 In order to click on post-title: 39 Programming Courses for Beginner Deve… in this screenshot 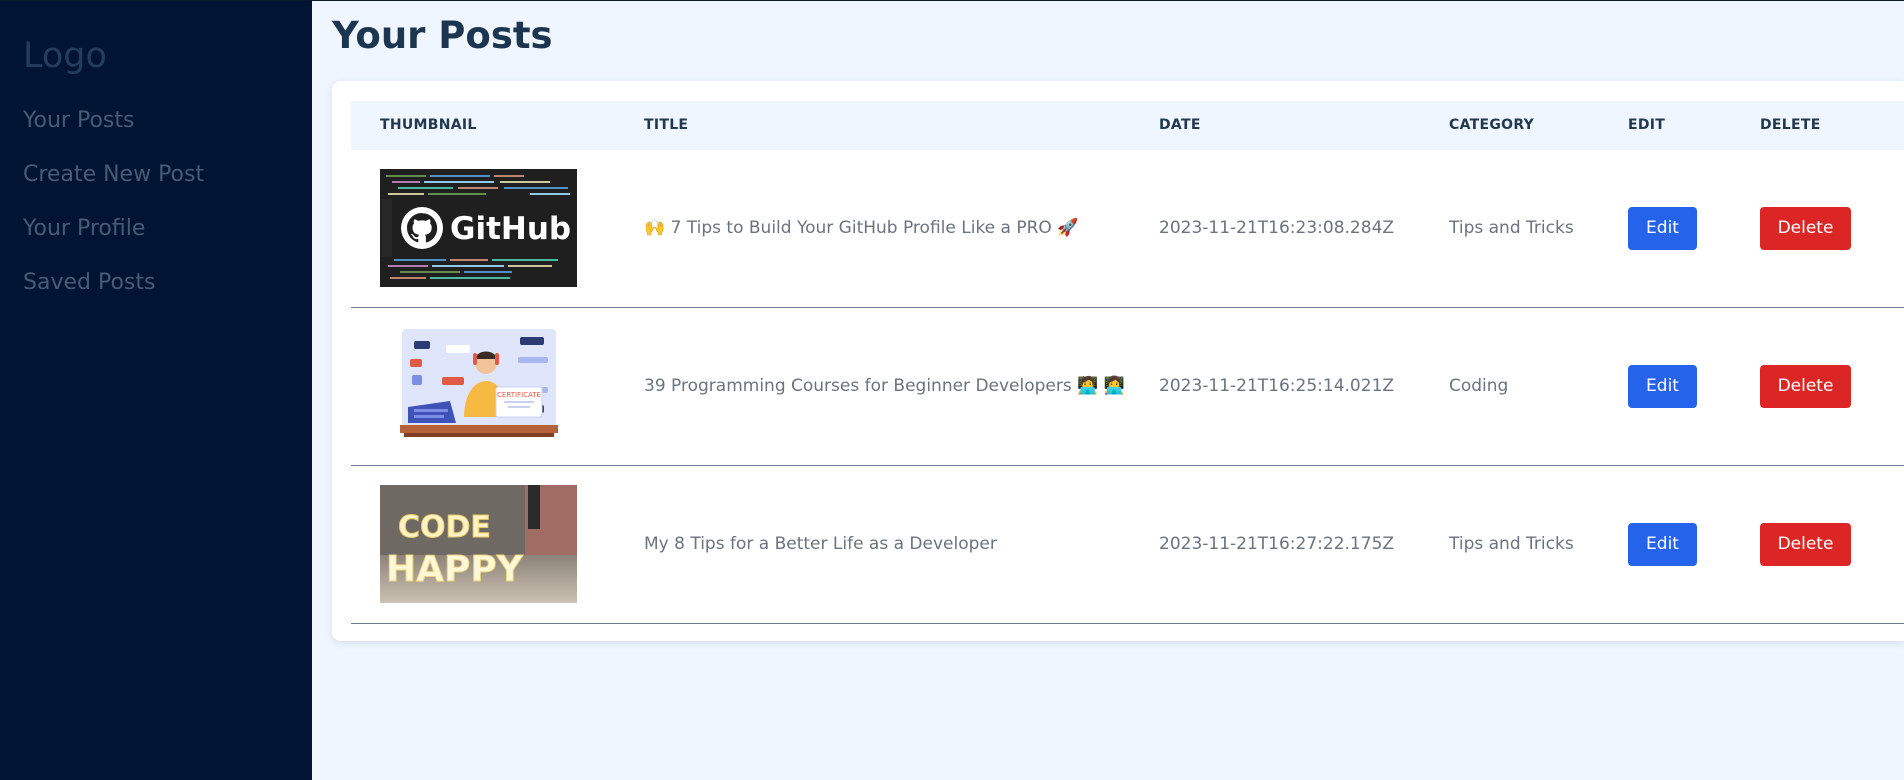, I will do `click(884, 386)`.